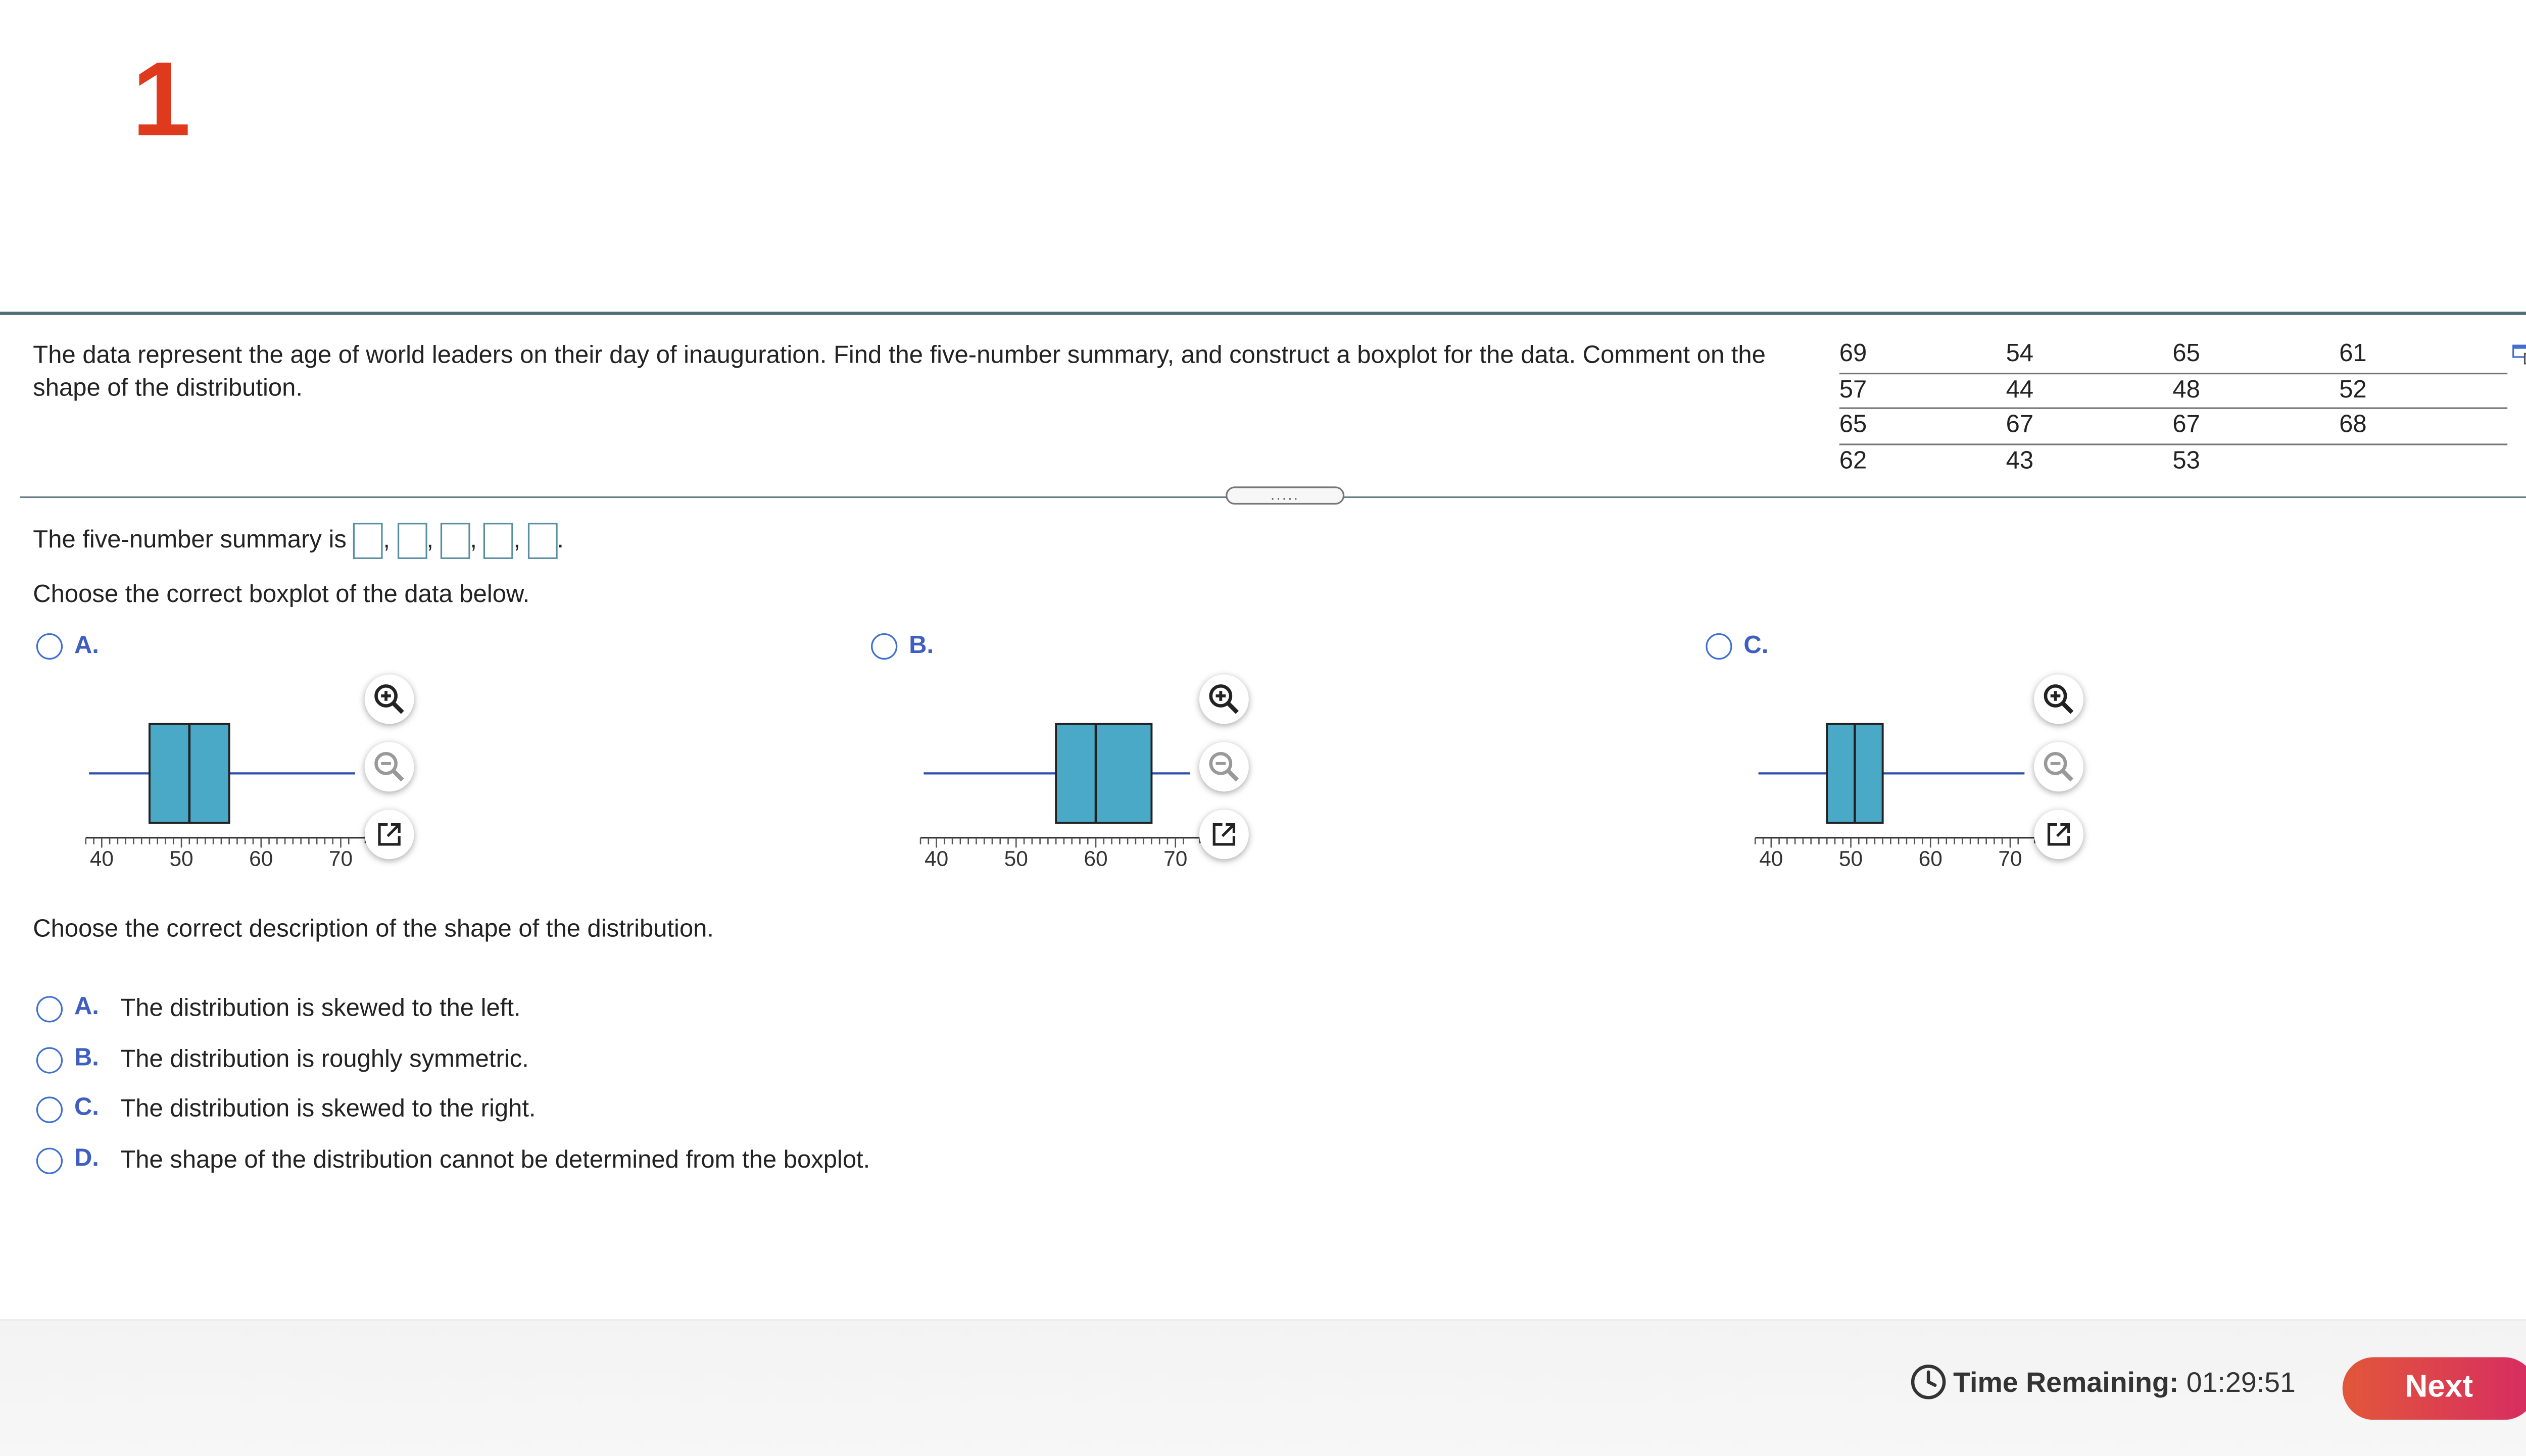  I want to click on answer-box-max, so click(542, 541).